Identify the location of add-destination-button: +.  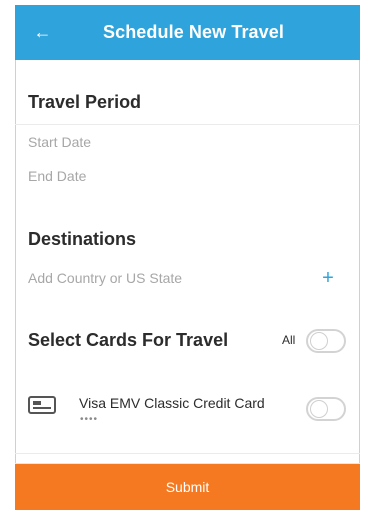
(328, 278).